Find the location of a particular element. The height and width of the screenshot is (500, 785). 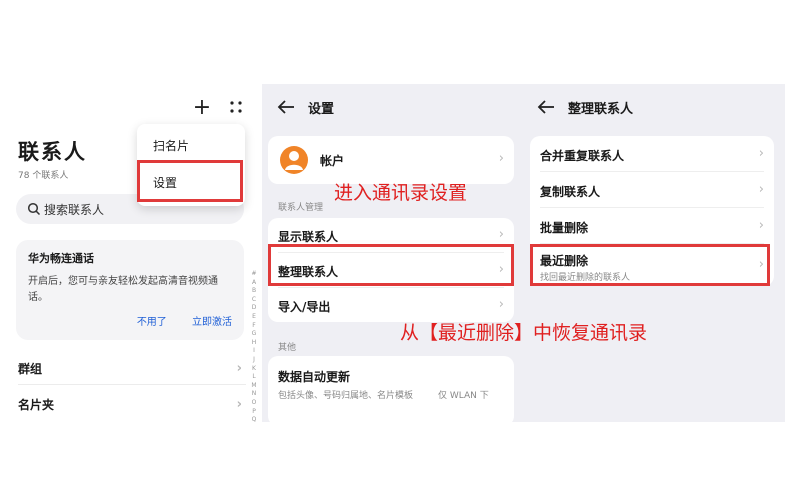

account-label: 帐户 is located at coordinates (332, 161).